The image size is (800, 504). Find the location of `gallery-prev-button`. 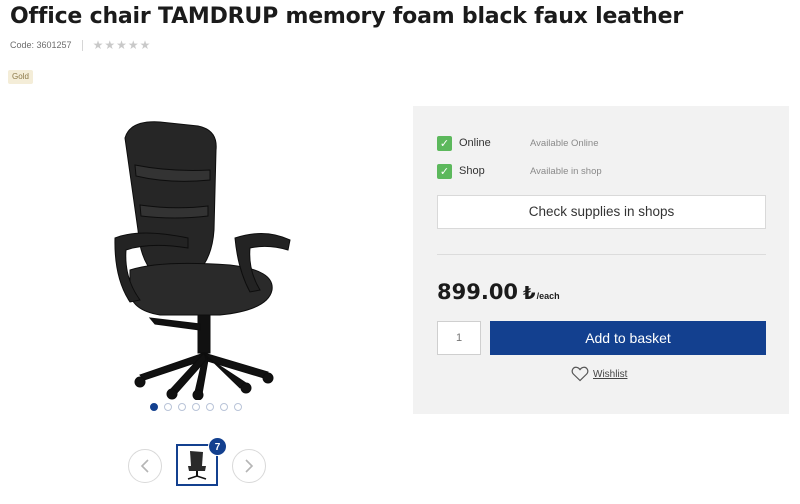

gallery-prev-button is located at coordinates (145, 466).